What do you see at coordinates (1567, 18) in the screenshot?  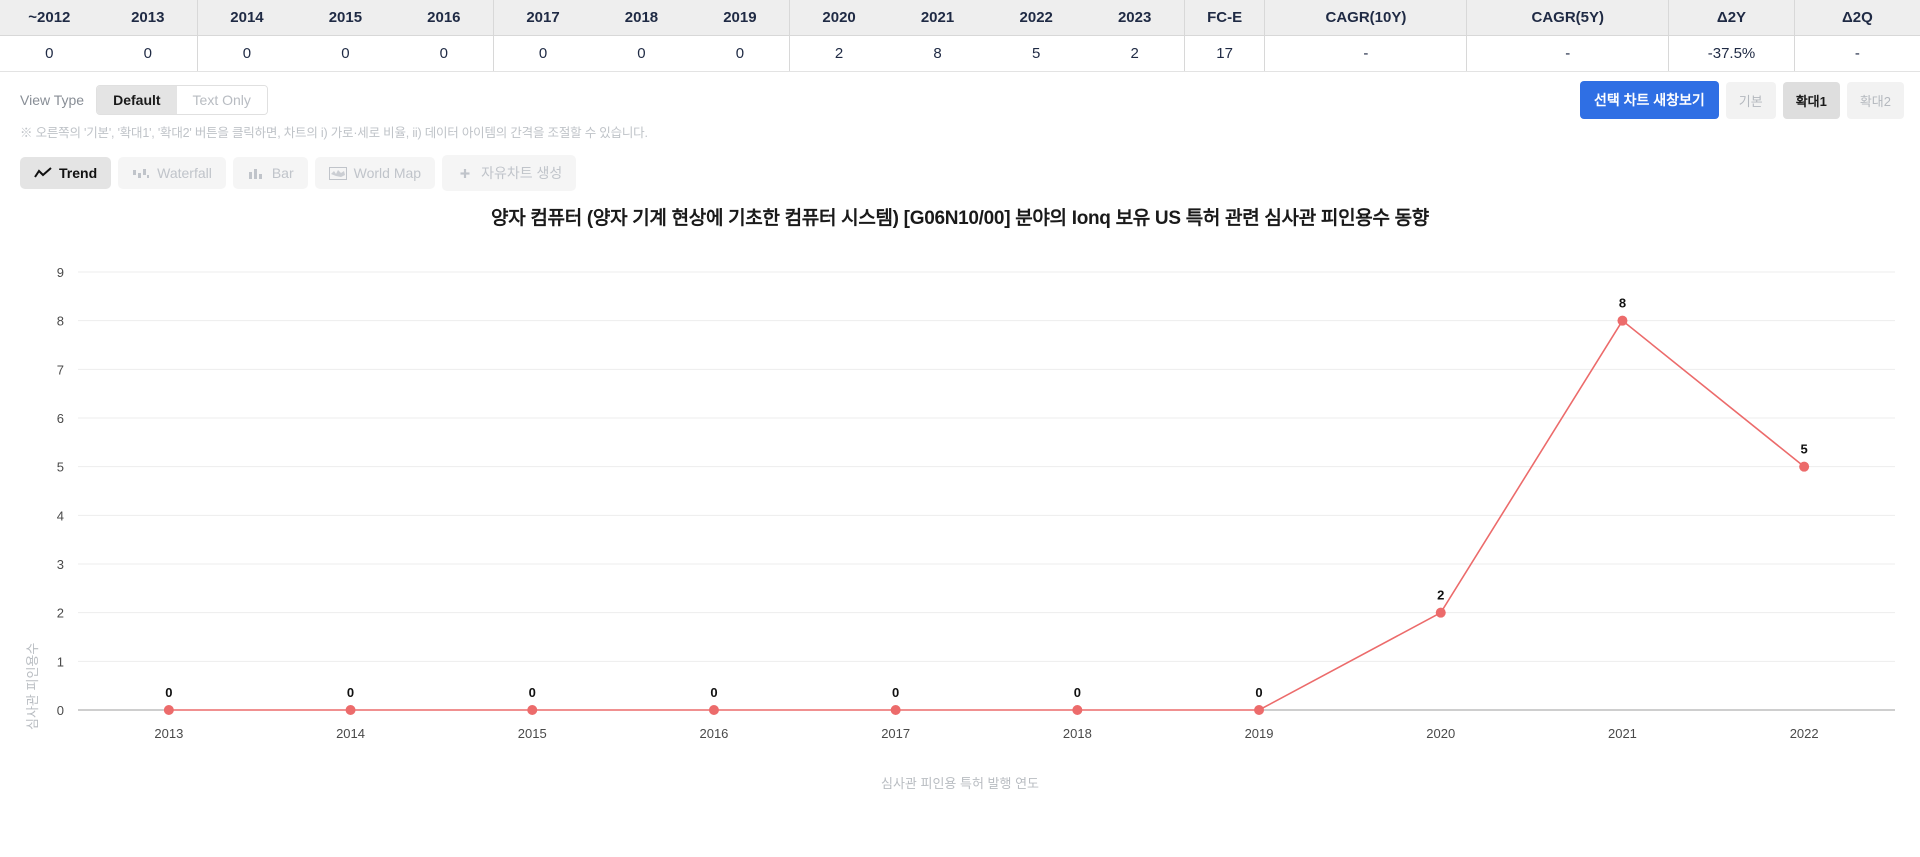 I see `table-header-cell: CAGR(5Y)` at bounding box center [1567, 18].